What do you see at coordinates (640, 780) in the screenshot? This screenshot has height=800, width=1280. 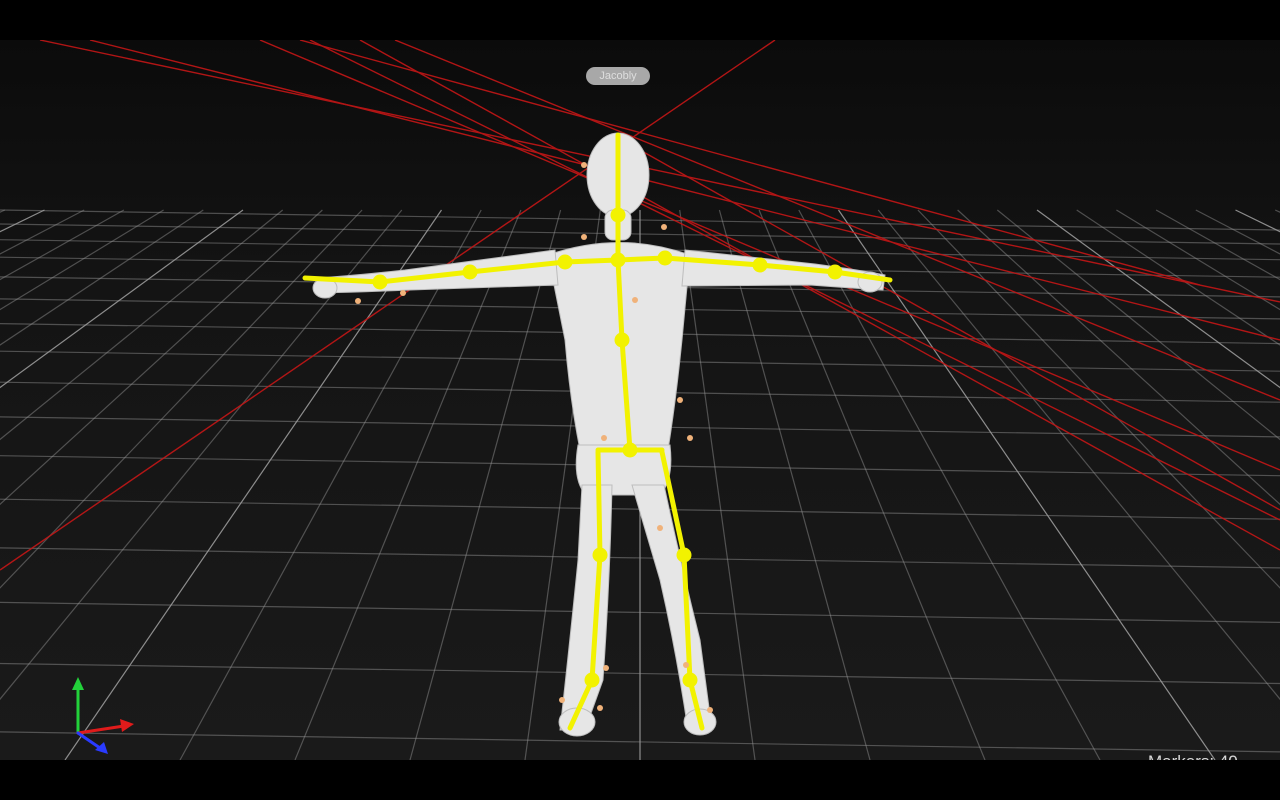 I see `letterbox-bottom` at bounding box center [640, 780].